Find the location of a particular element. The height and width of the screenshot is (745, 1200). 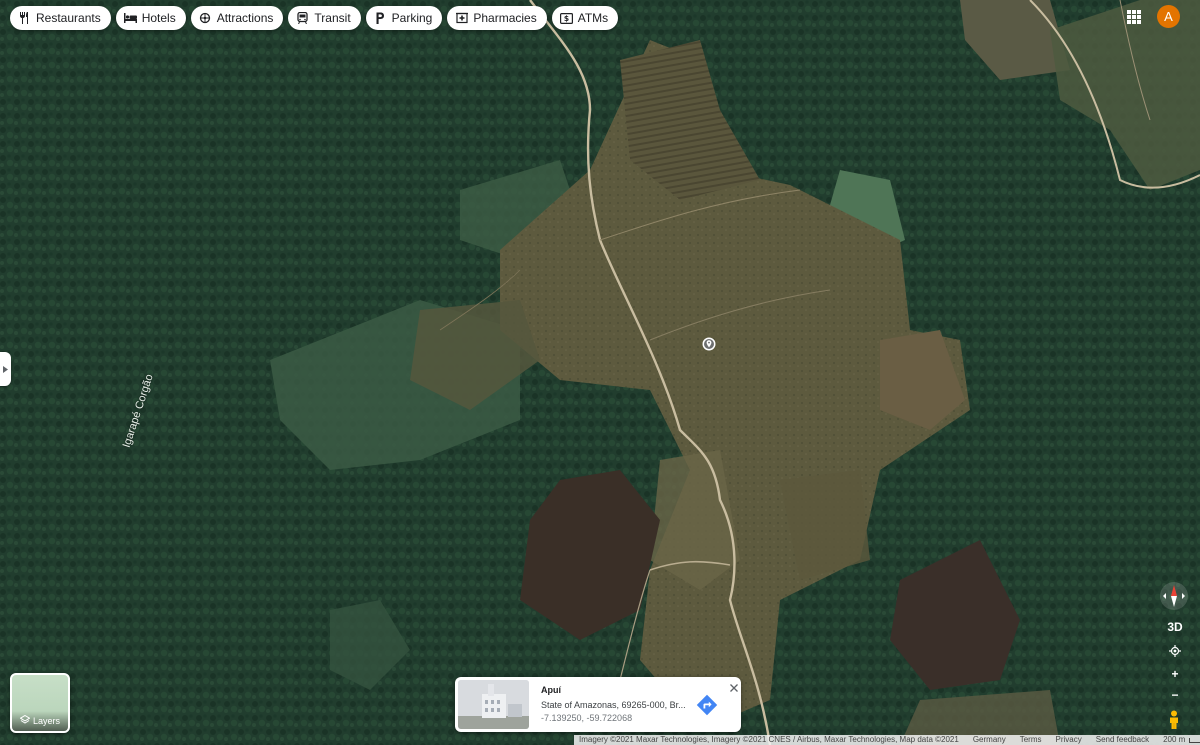

zoom-out-button: − is located at coordinates (1175, 695).